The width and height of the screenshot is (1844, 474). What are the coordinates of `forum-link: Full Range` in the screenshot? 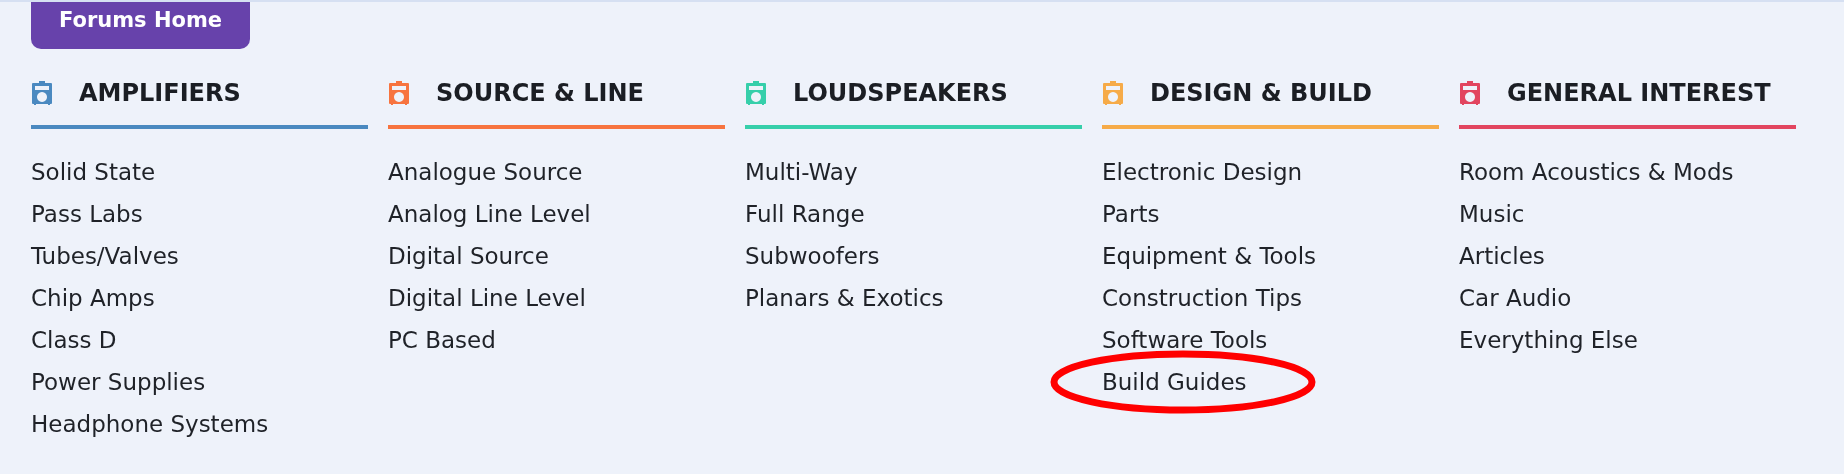 It's located at (805, 214).